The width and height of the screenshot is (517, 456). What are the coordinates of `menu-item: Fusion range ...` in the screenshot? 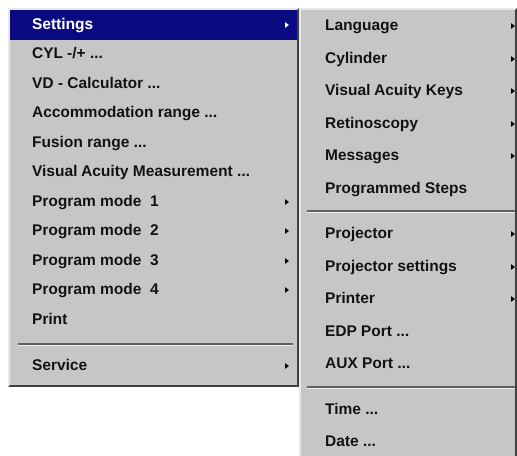 It's located at (153, 143).